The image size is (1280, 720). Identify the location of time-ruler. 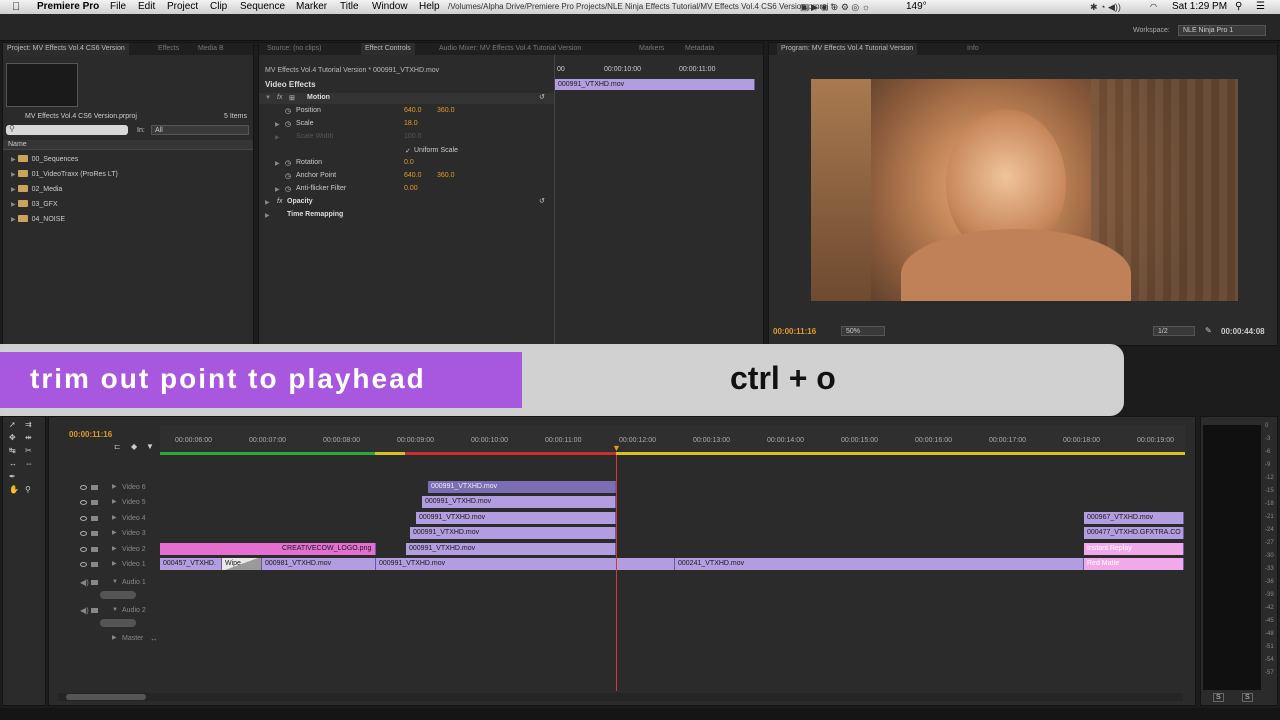
(672, 440).